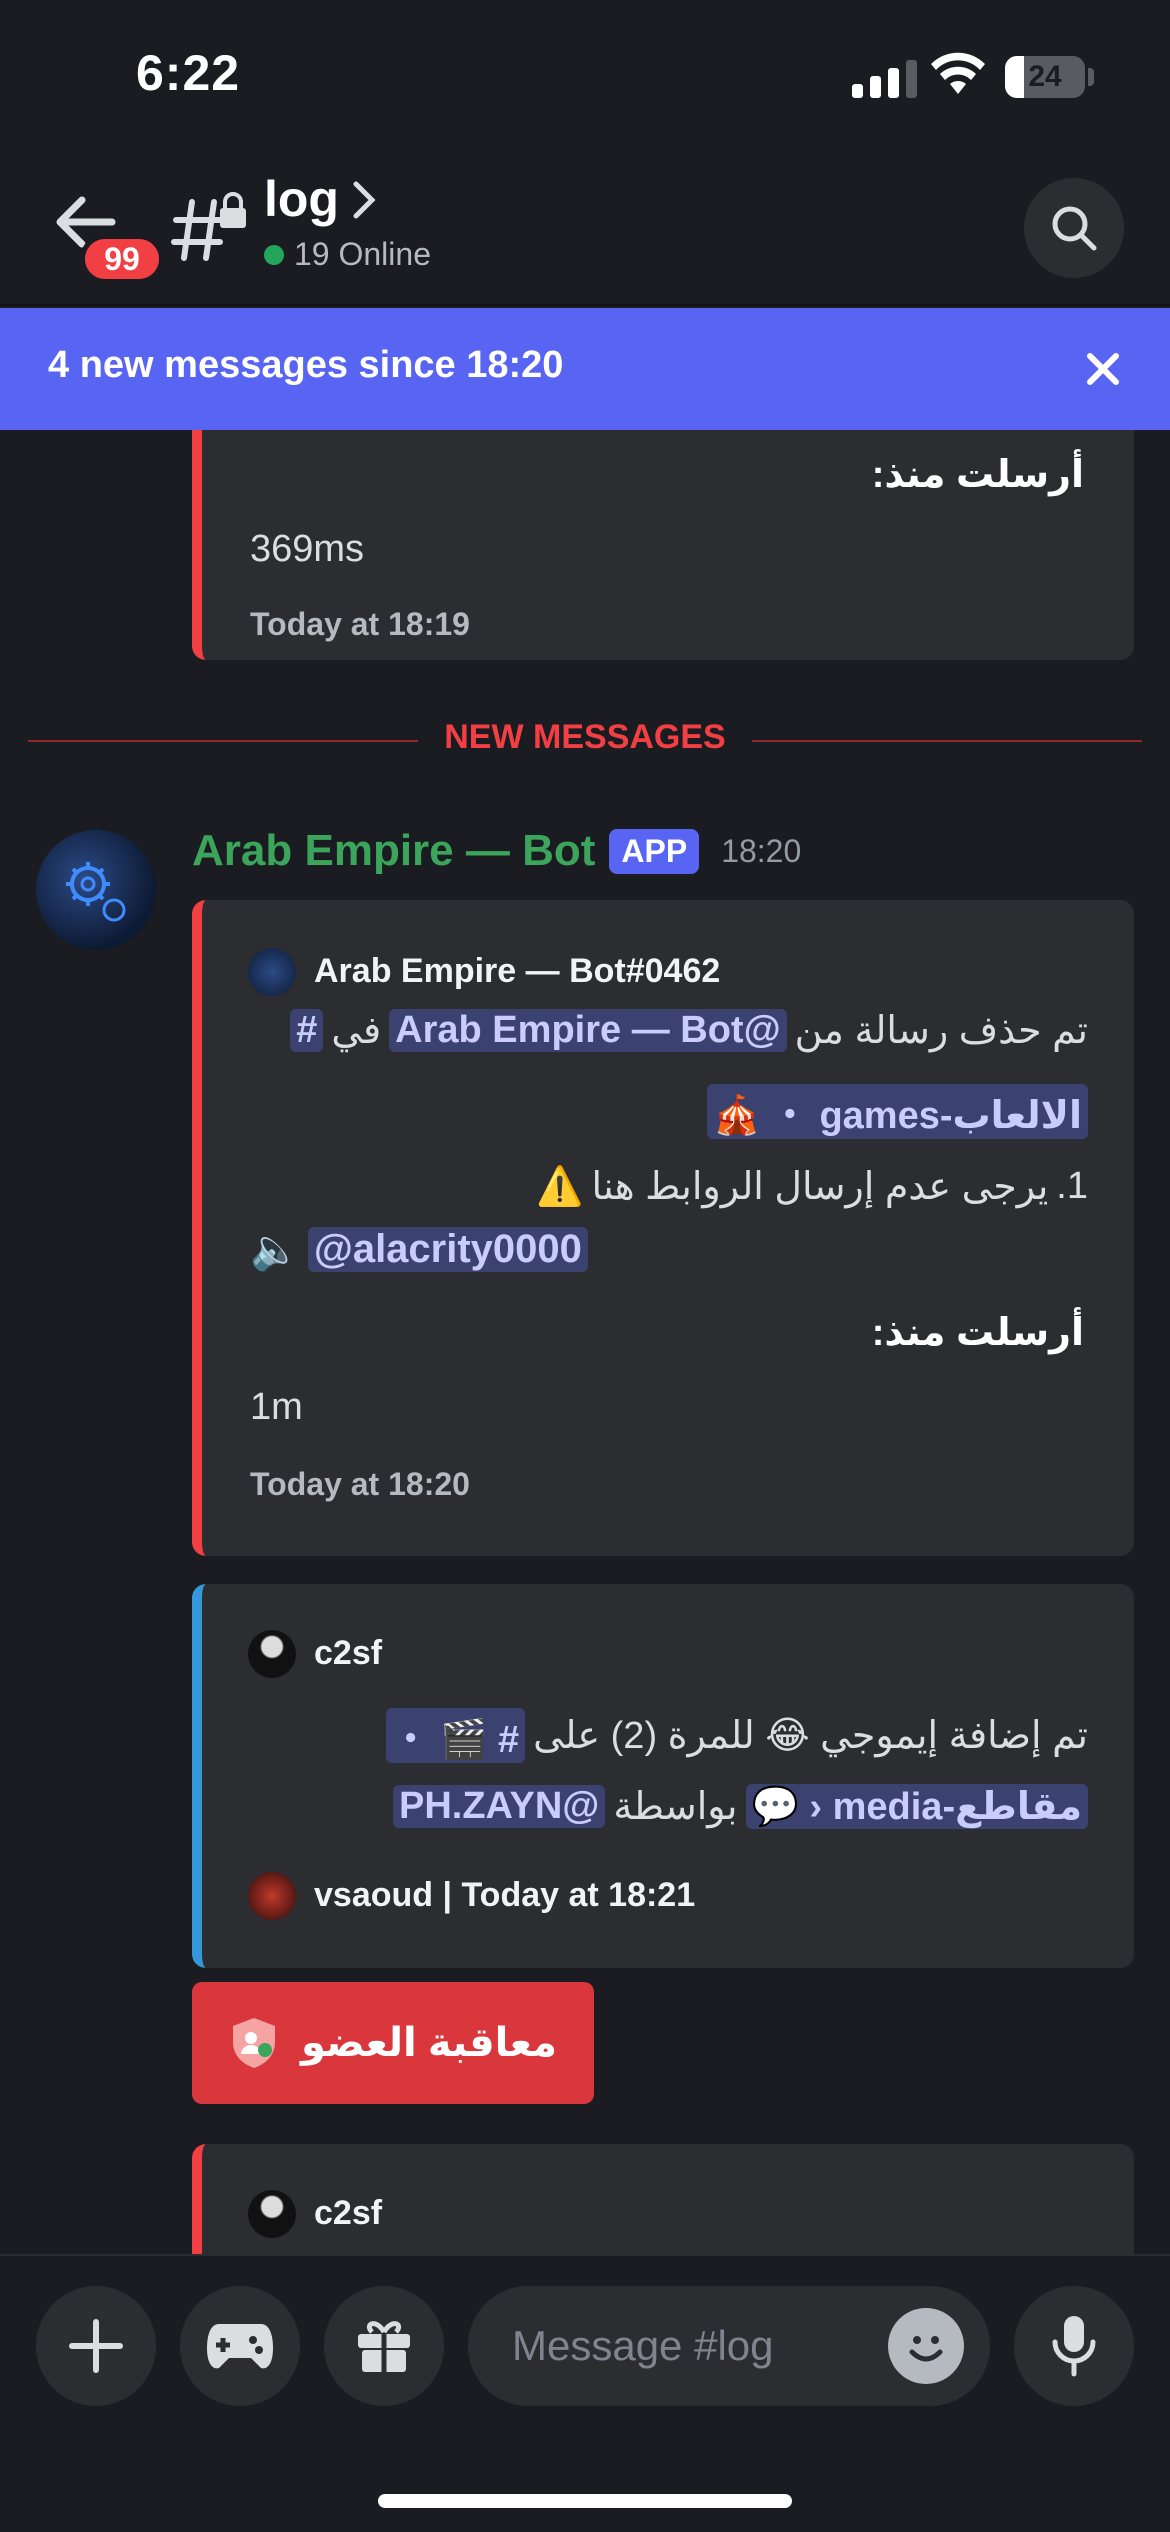 The image size is (1170, 2532). I want to click on embed-description-line: تم حذف رسالة من @Arab Empire — Bot في #, so click(689, 1030).